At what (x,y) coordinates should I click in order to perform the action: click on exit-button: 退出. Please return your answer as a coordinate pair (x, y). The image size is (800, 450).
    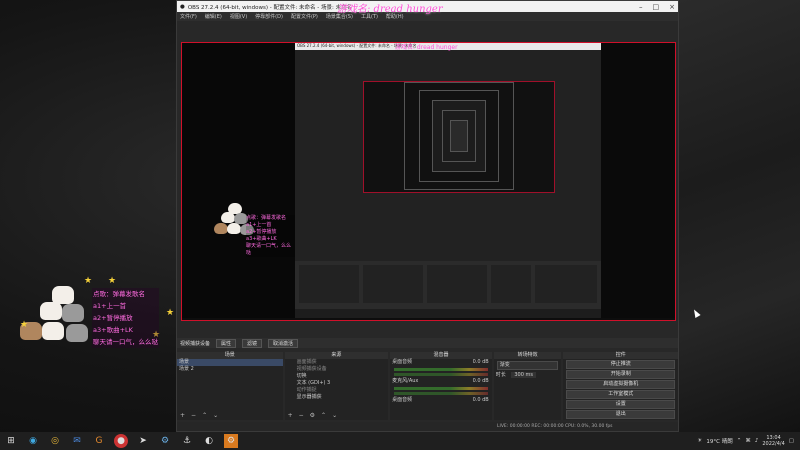
    Looking at the image, I should click on (620, 414).